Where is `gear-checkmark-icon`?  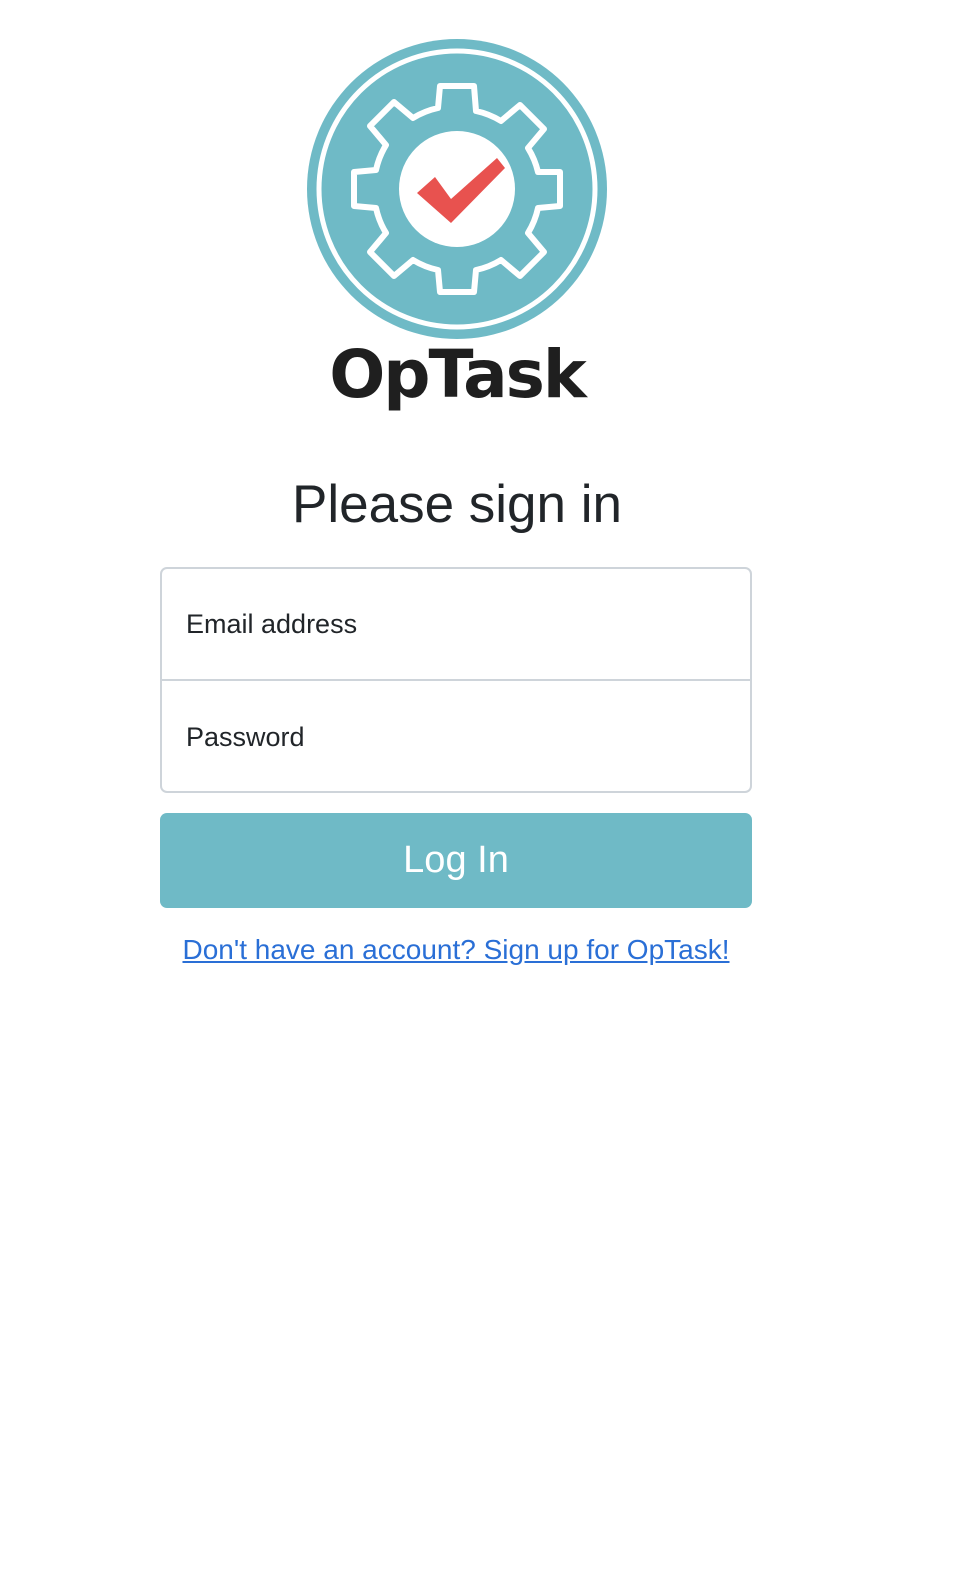 gear-checkmark-icon is located at coordinates (457, 189).